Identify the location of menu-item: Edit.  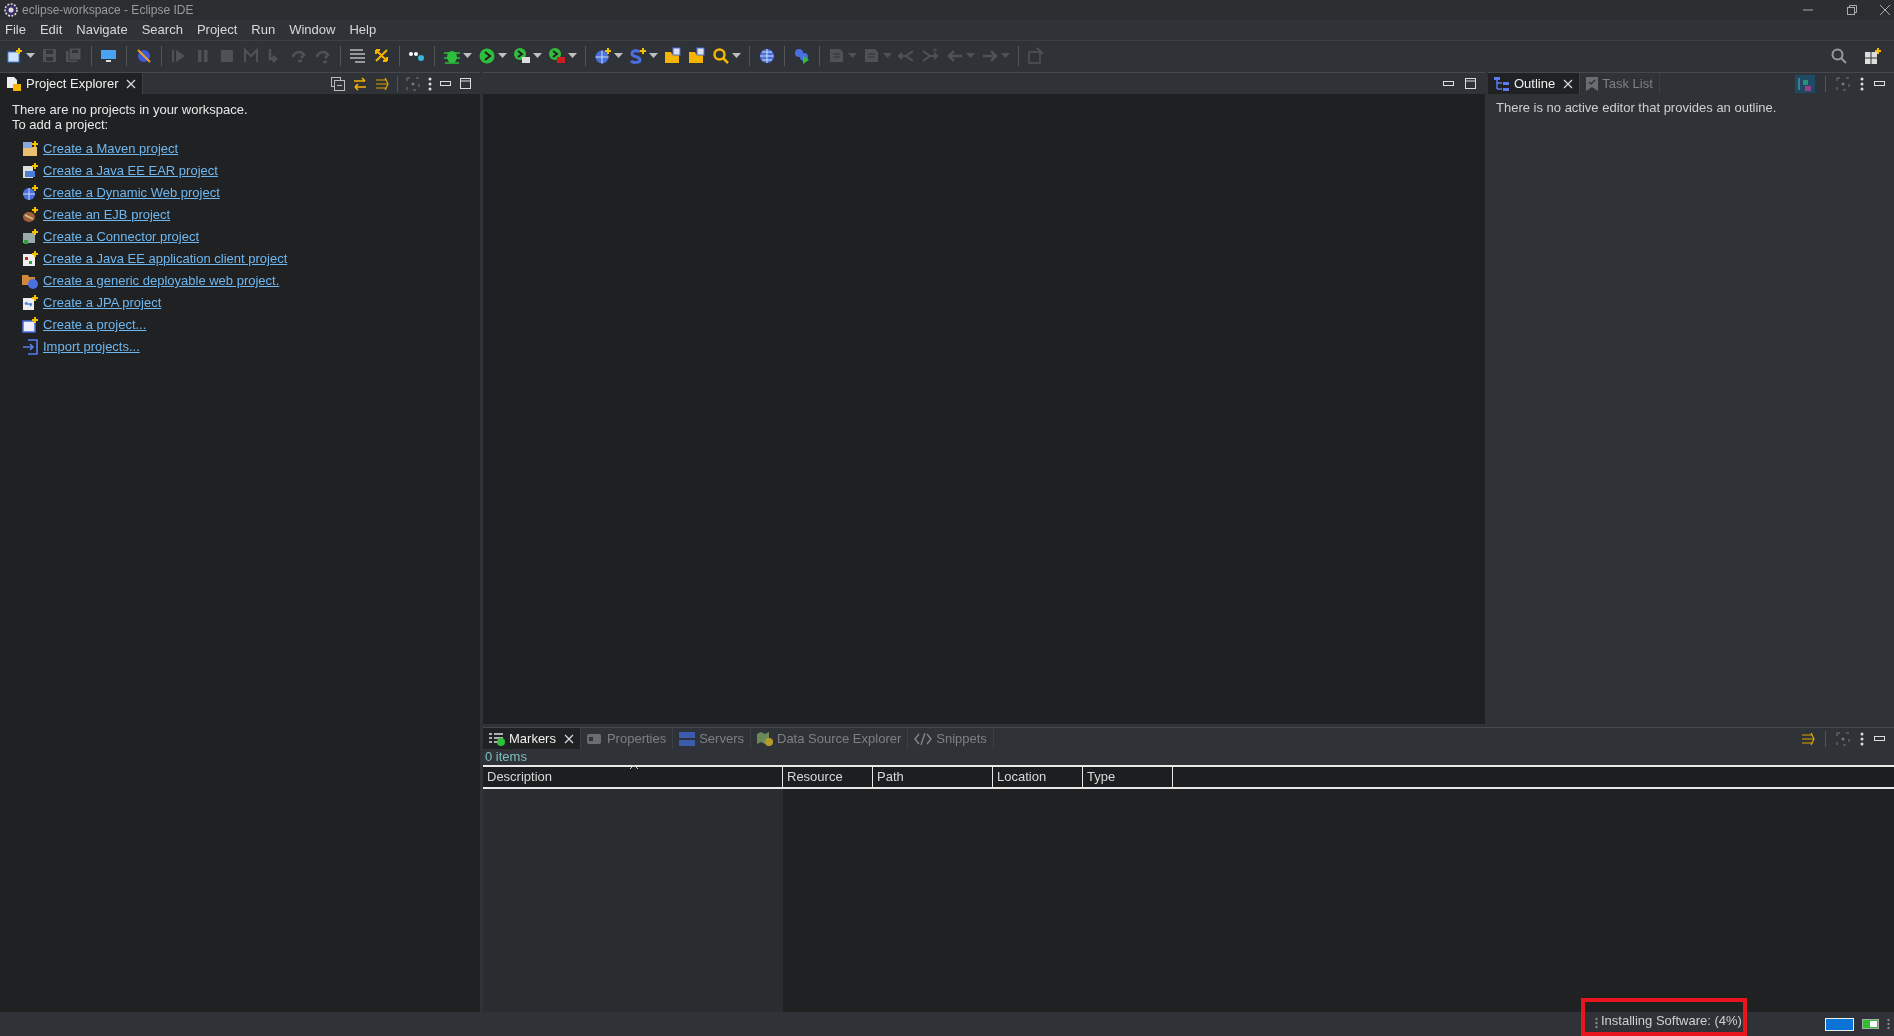
(51, 30).